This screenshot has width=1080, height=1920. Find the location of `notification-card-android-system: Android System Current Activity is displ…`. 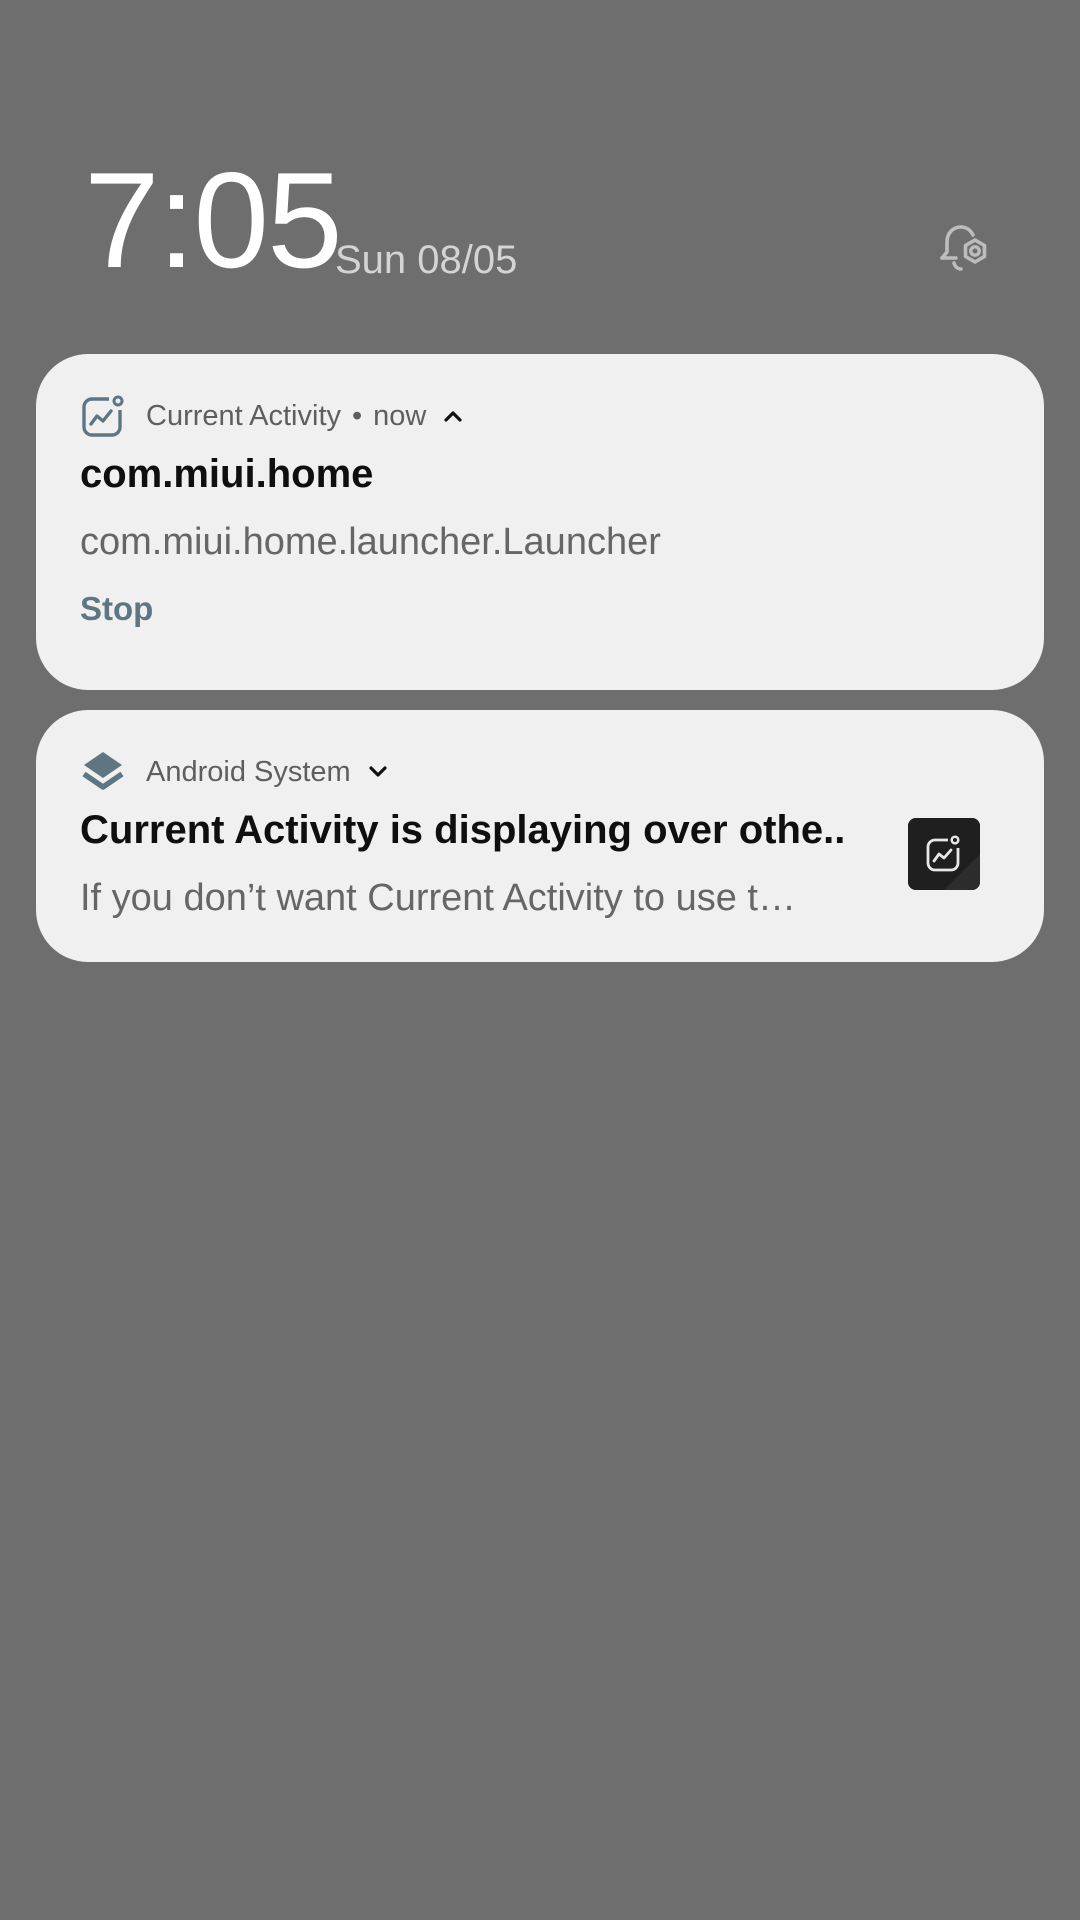

notification-card-android-system: Android System Current Activity is displ… is located at coordinates (540, 836).